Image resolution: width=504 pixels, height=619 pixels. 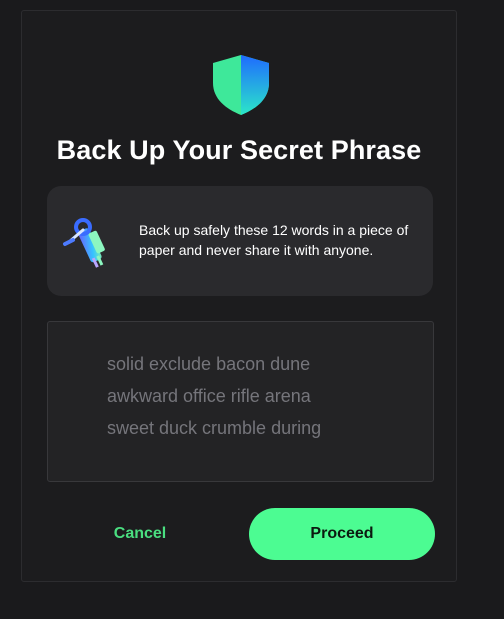 What do you see at coordinates (241, 85) in the screenshot?
I see `shield-icon` at bounding box center [241, 85].